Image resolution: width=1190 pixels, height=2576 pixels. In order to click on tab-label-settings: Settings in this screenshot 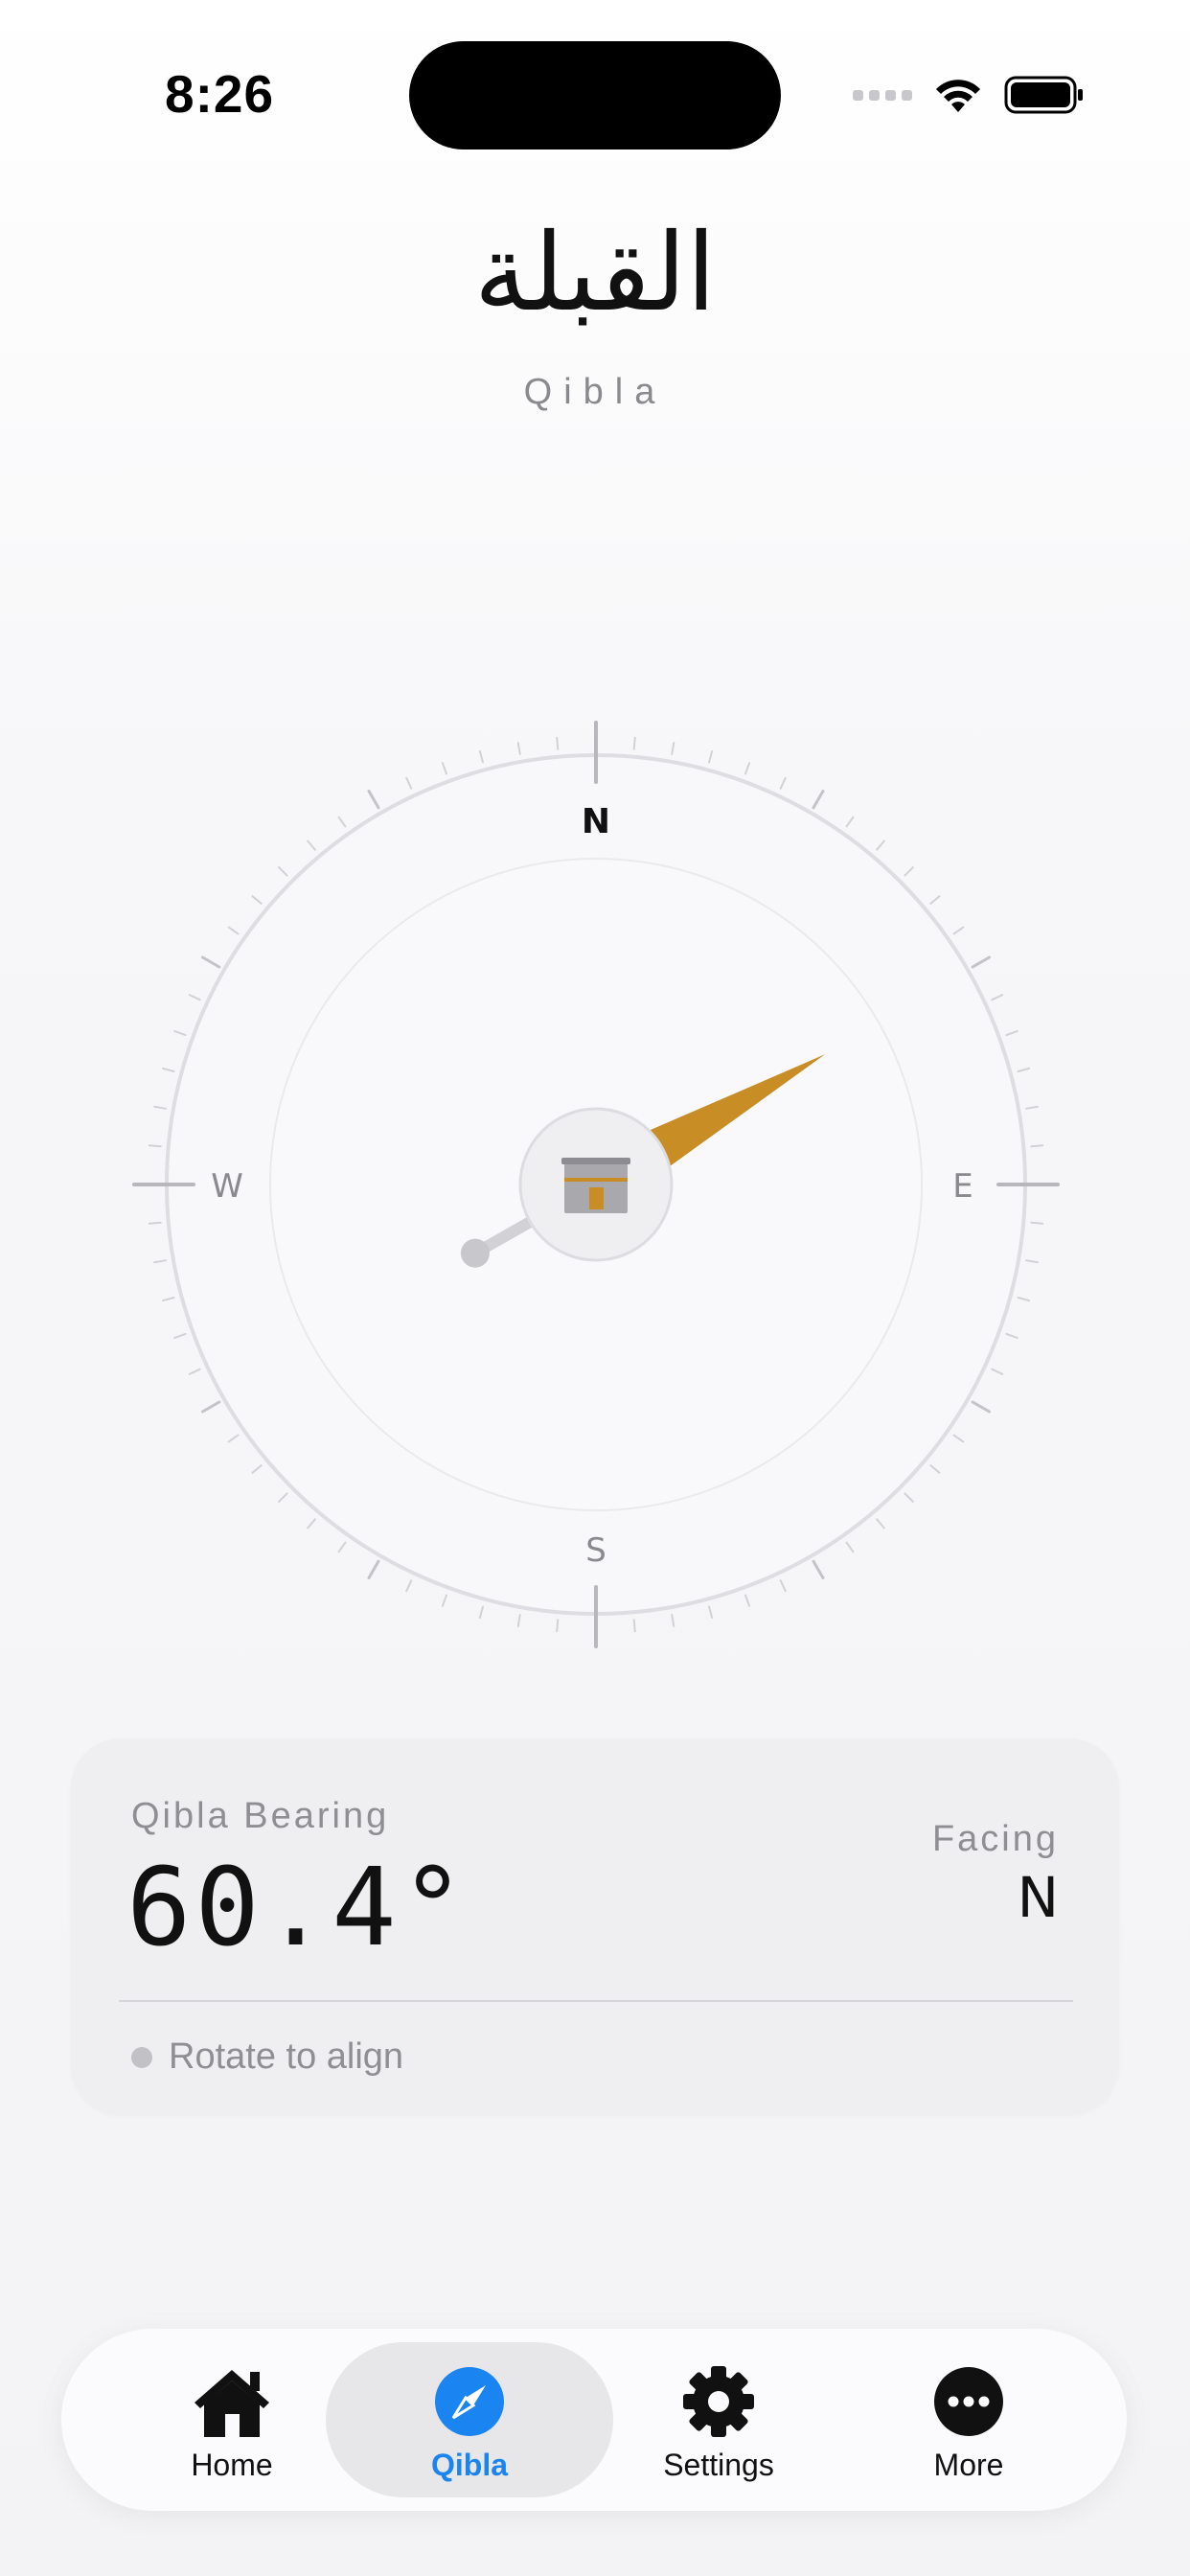, I will do `click(718, 2465)`.